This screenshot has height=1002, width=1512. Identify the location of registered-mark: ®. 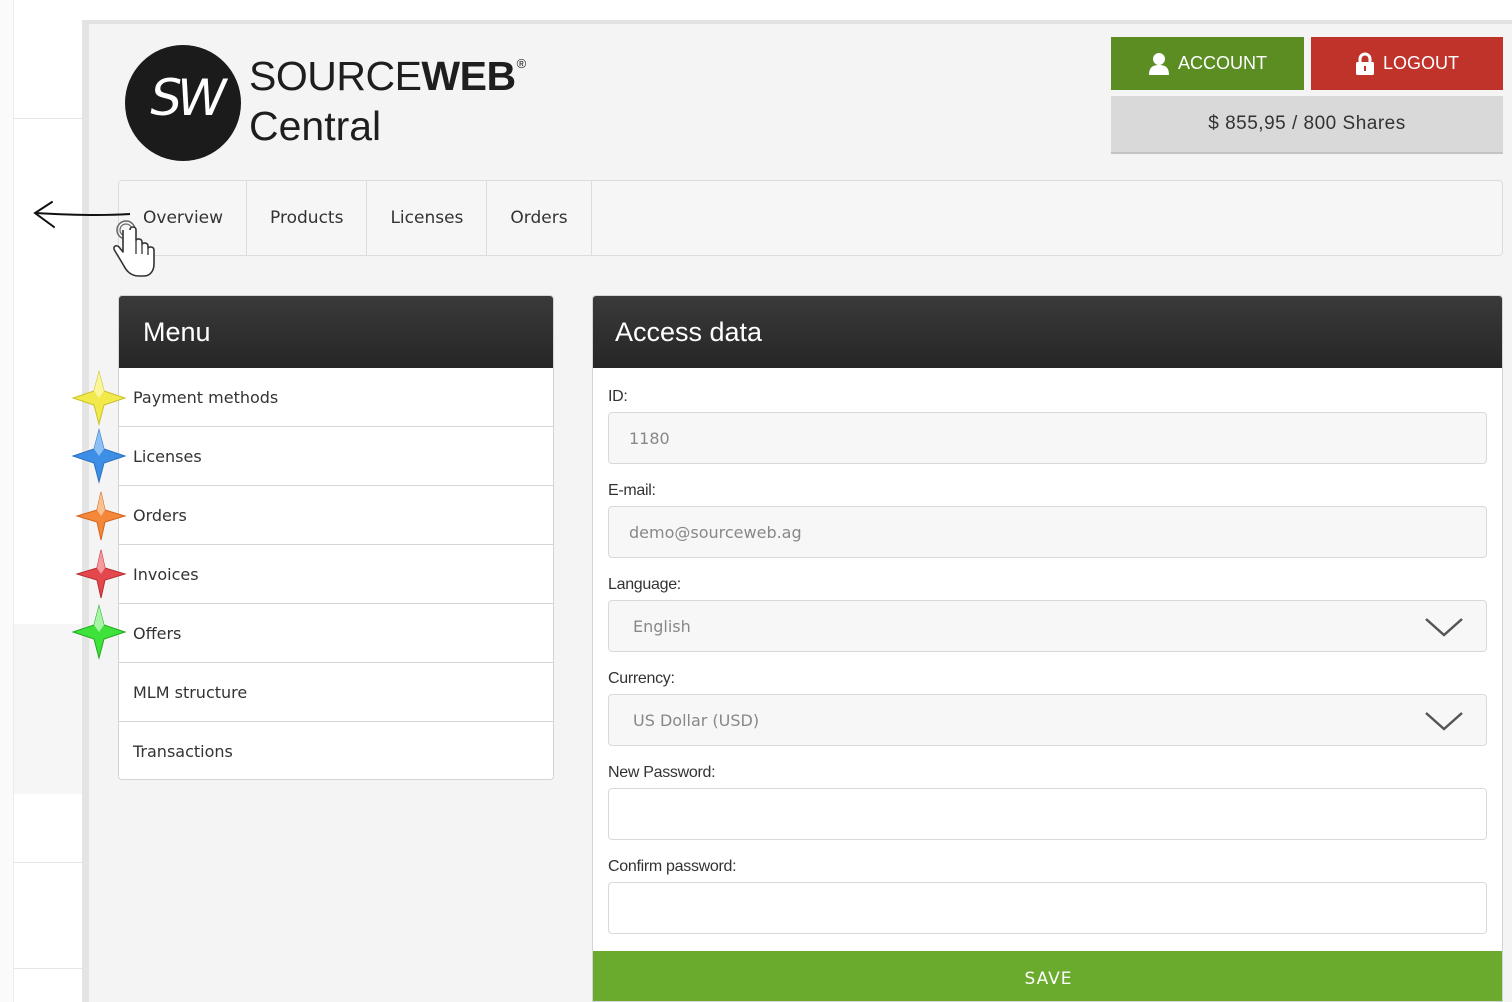
(521, 63).